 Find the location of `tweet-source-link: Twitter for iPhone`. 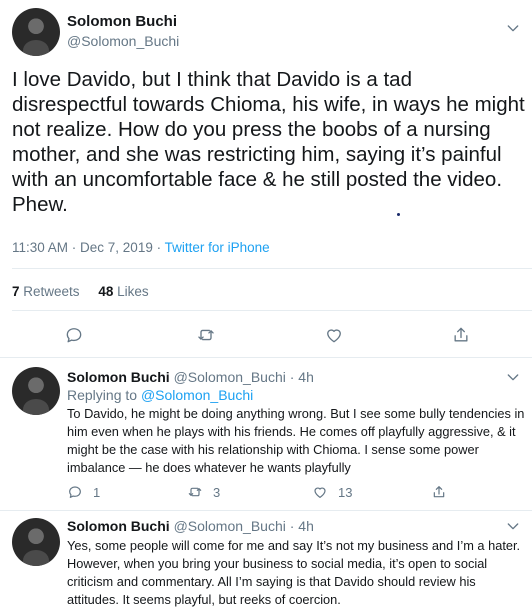

tweet-source-link: Twitter for iPhone is located at coordinates (217, 247).